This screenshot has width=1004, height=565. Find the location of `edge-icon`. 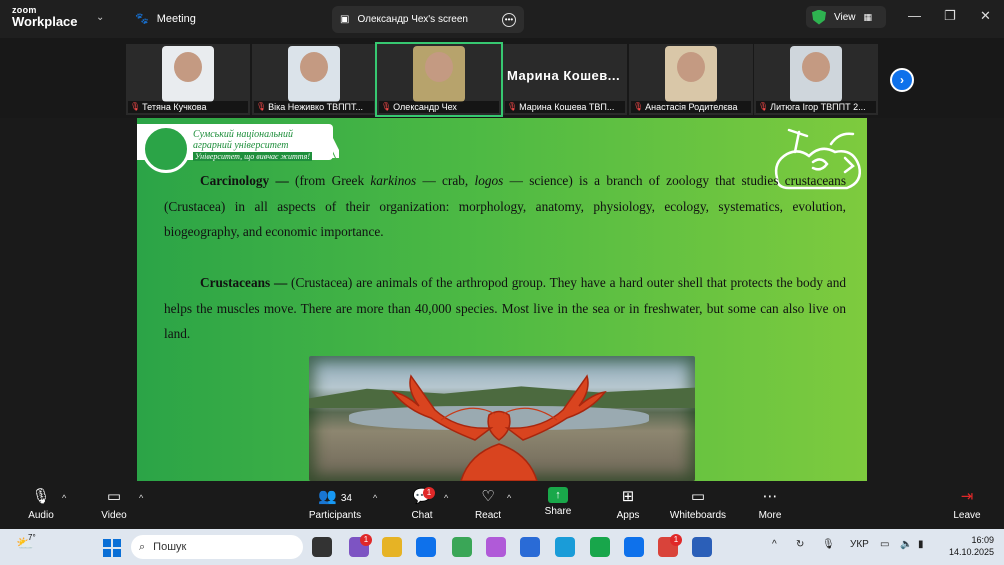

edge-icon is located at coordinates (565, 547).